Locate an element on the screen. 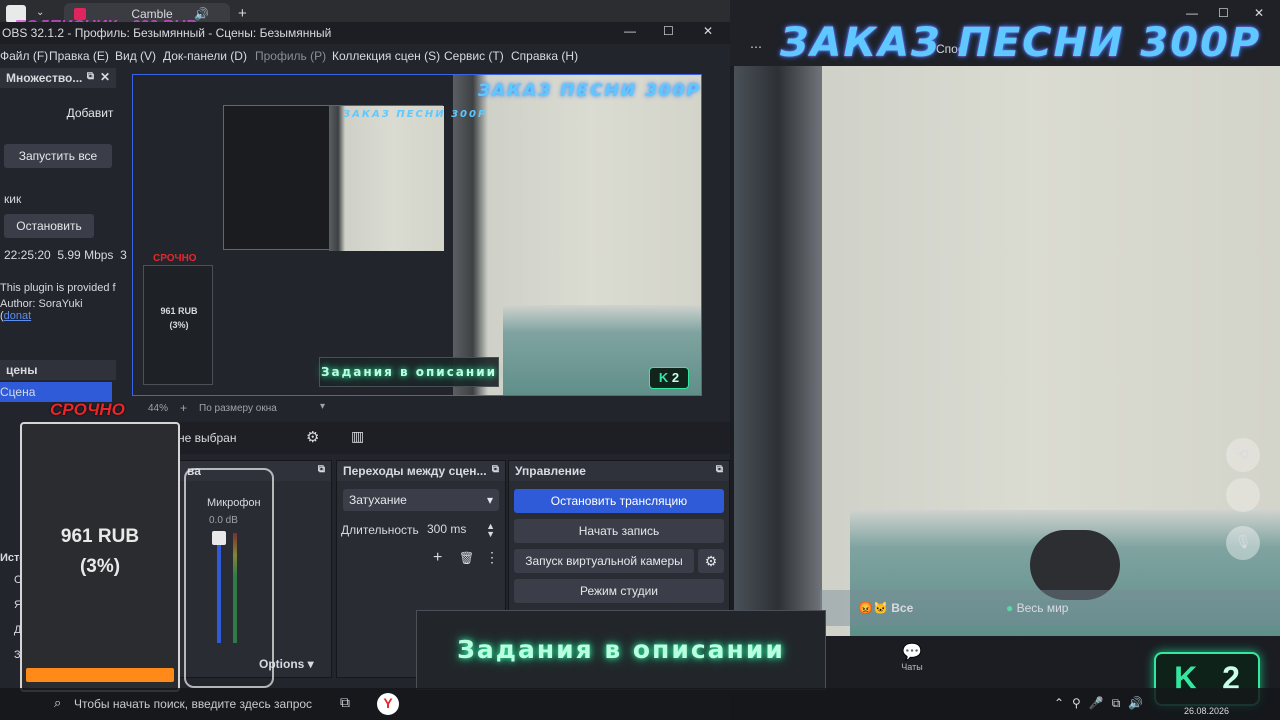  window-max-icon: ☐ is located at coordinates (1223, 13).